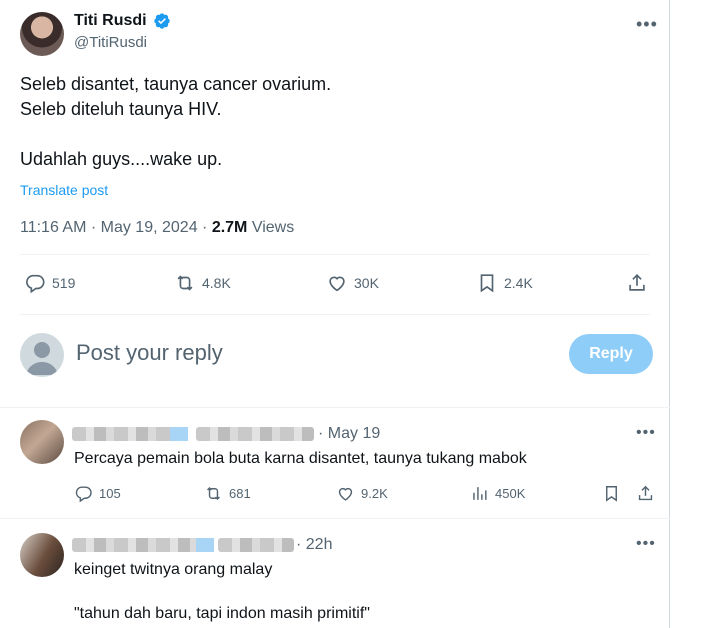  Describe the element at coordinates (271, 227) in the screenshot. I see `views-label: Views` at that location.